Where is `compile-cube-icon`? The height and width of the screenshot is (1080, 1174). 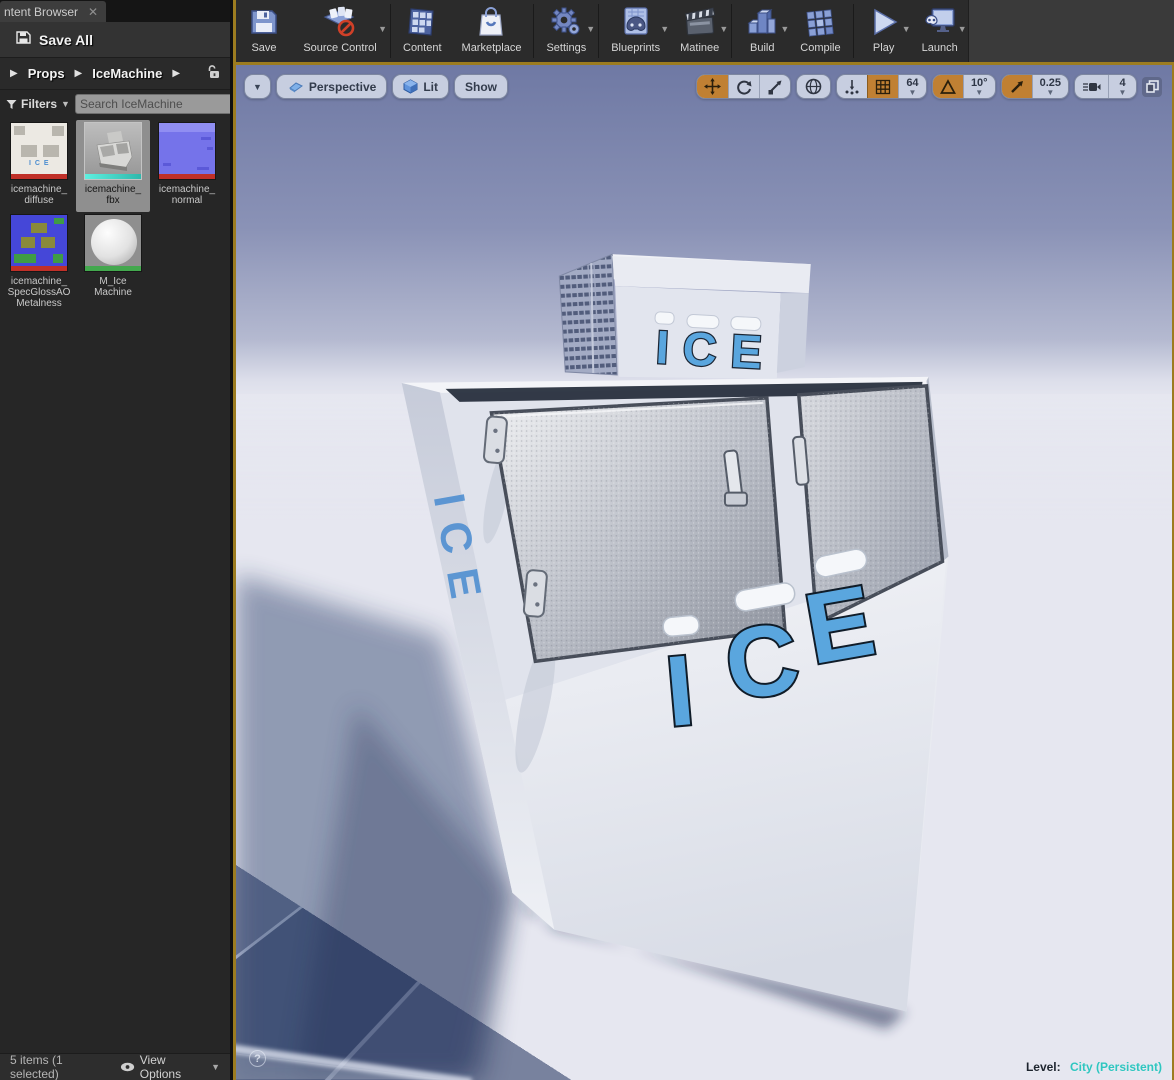 compile-cube-icon is located at coordinates (820, 22).